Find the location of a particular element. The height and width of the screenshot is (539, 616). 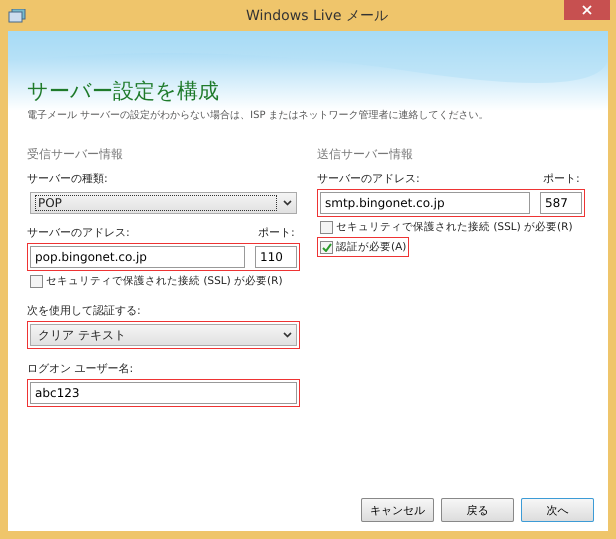

close-icon is located at coordinates (587, 10).